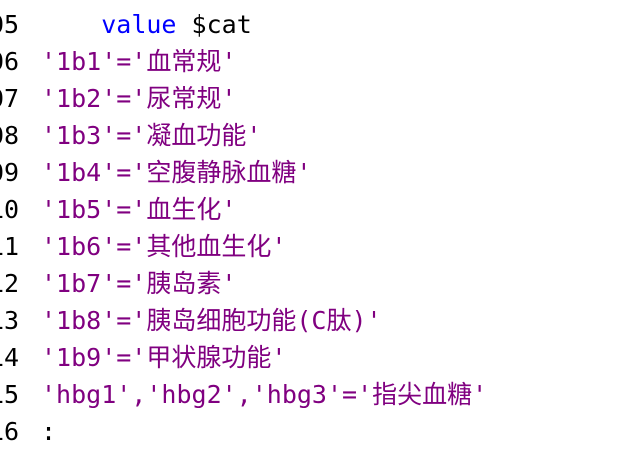 Image resolution: width=617 pixels, height=450 pixels. I want to click on format-mapping: '1b8'='胰岛细胞功能(C肽)', so click(211, 320).